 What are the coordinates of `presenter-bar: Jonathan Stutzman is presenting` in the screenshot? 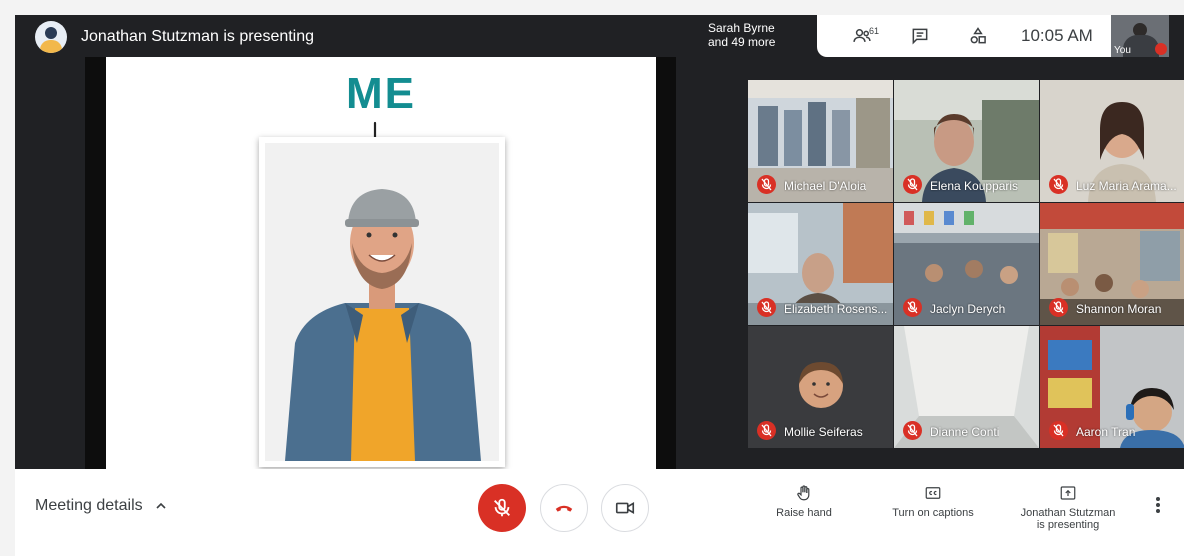 It's located at (405, 37).